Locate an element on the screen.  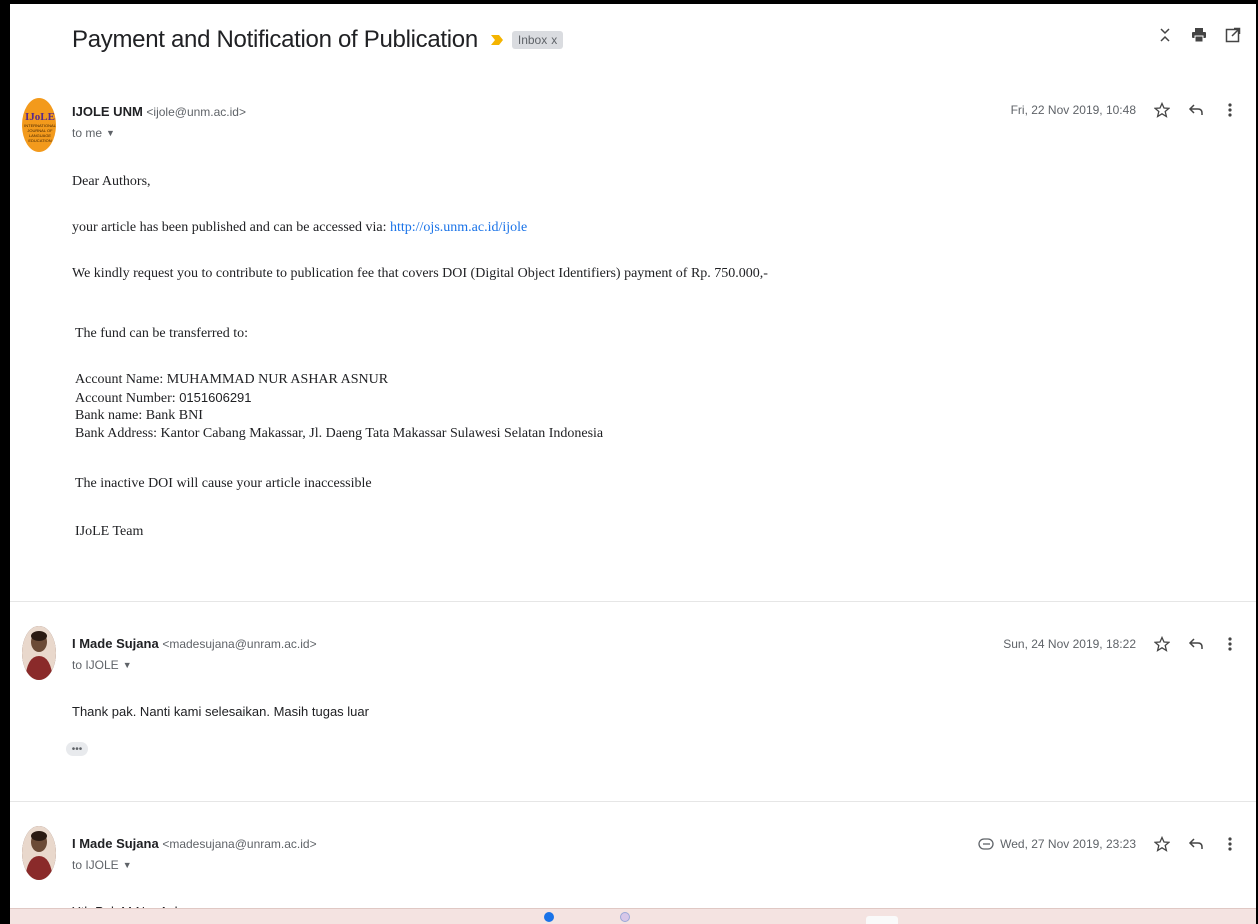
article-link: http://ojs.unm.ac.id/ijole is located at coordinates (458, 227).